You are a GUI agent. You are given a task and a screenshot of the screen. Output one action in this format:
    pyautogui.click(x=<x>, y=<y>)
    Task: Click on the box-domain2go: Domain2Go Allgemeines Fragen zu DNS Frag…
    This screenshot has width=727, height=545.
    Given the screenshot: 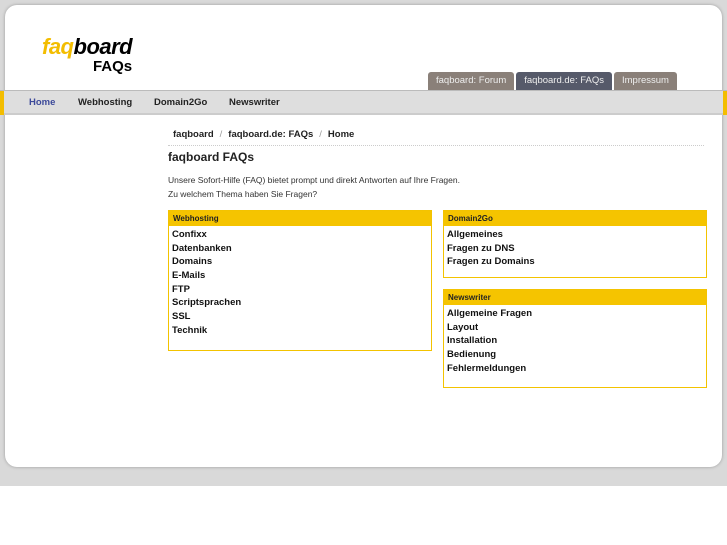 What is the action you would take?
    pyautogui.click(x=575, y=244)
    